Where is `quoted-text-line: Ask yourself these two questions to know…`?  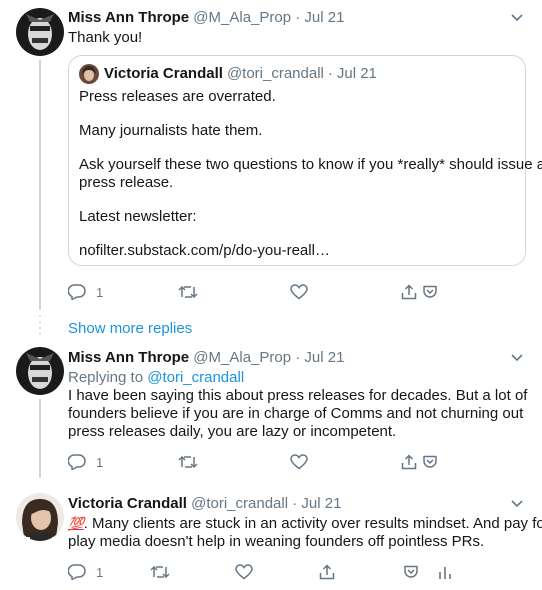
quoted-text-line: Ask yourself these two questions to know… is located at coordinates (310, 164).